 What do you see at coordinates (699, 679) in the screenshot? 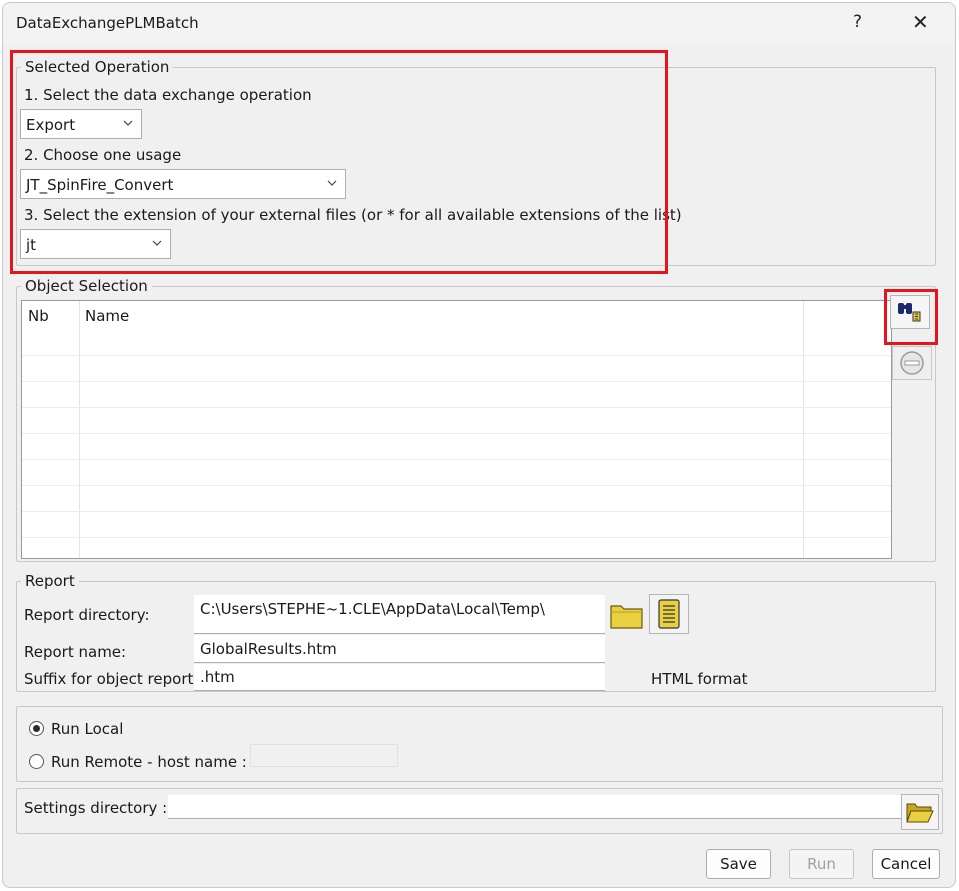
I see `html-format-label: HTML format` at bounding box center [699, 679].